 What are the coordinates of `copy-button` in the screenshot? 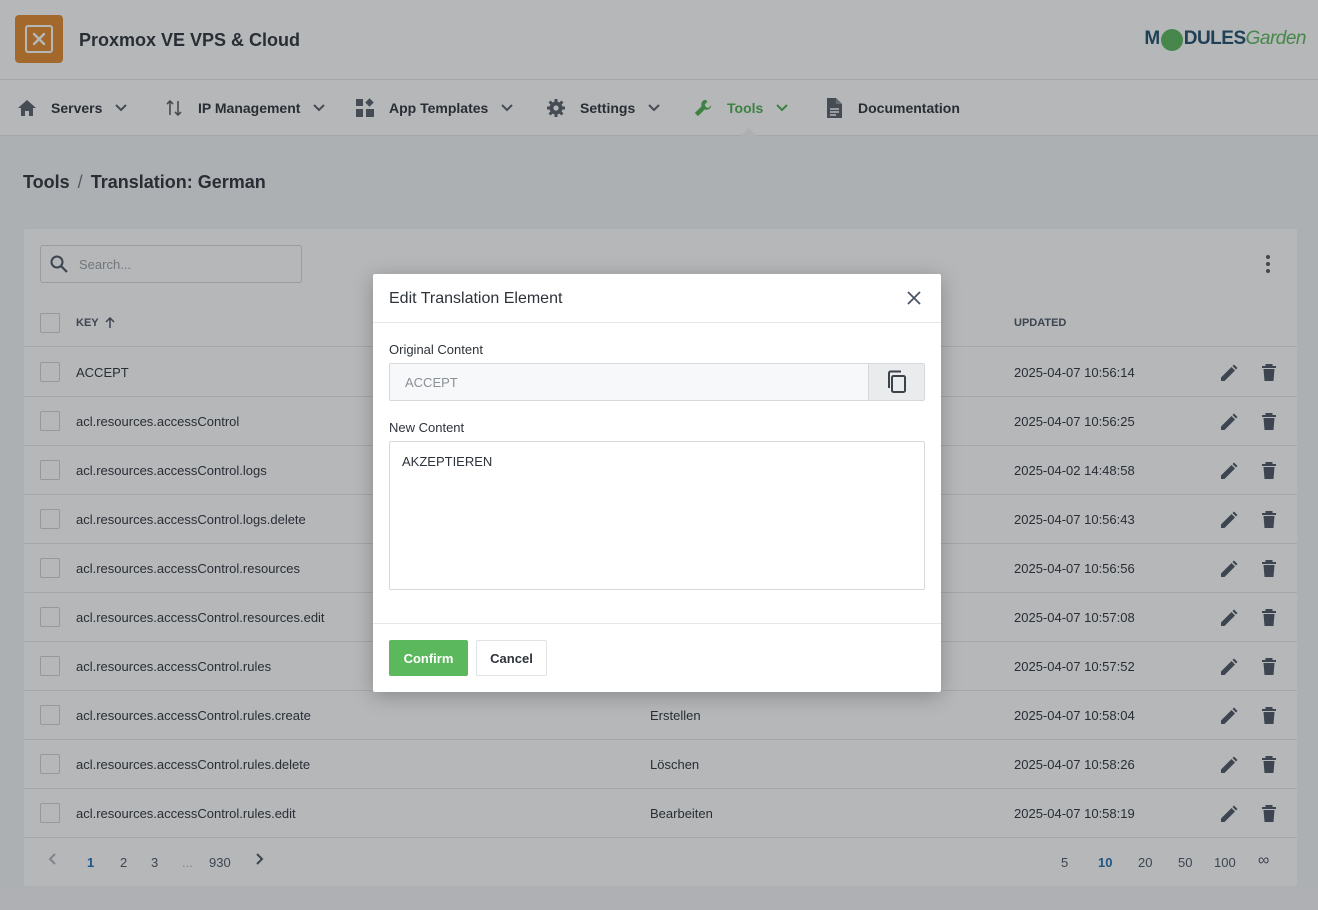 It's located at (896, 382).